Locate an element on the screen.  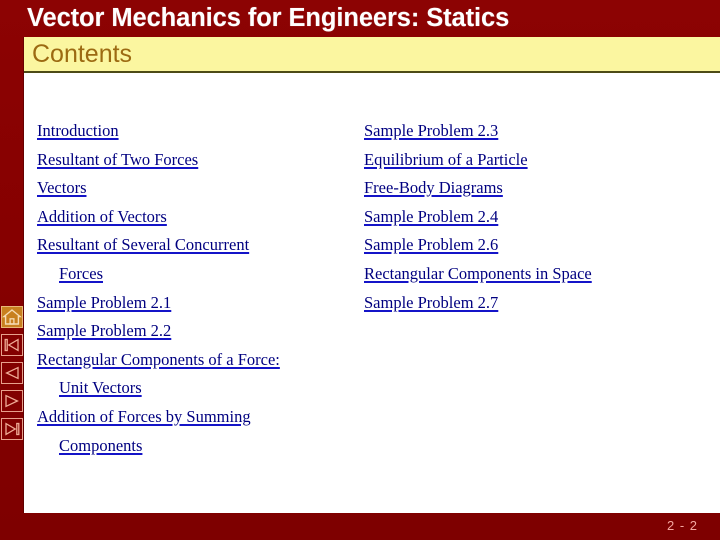
title-bar: Vector Mechanics for Engineers: Statics is located at coordinates (360, 18).